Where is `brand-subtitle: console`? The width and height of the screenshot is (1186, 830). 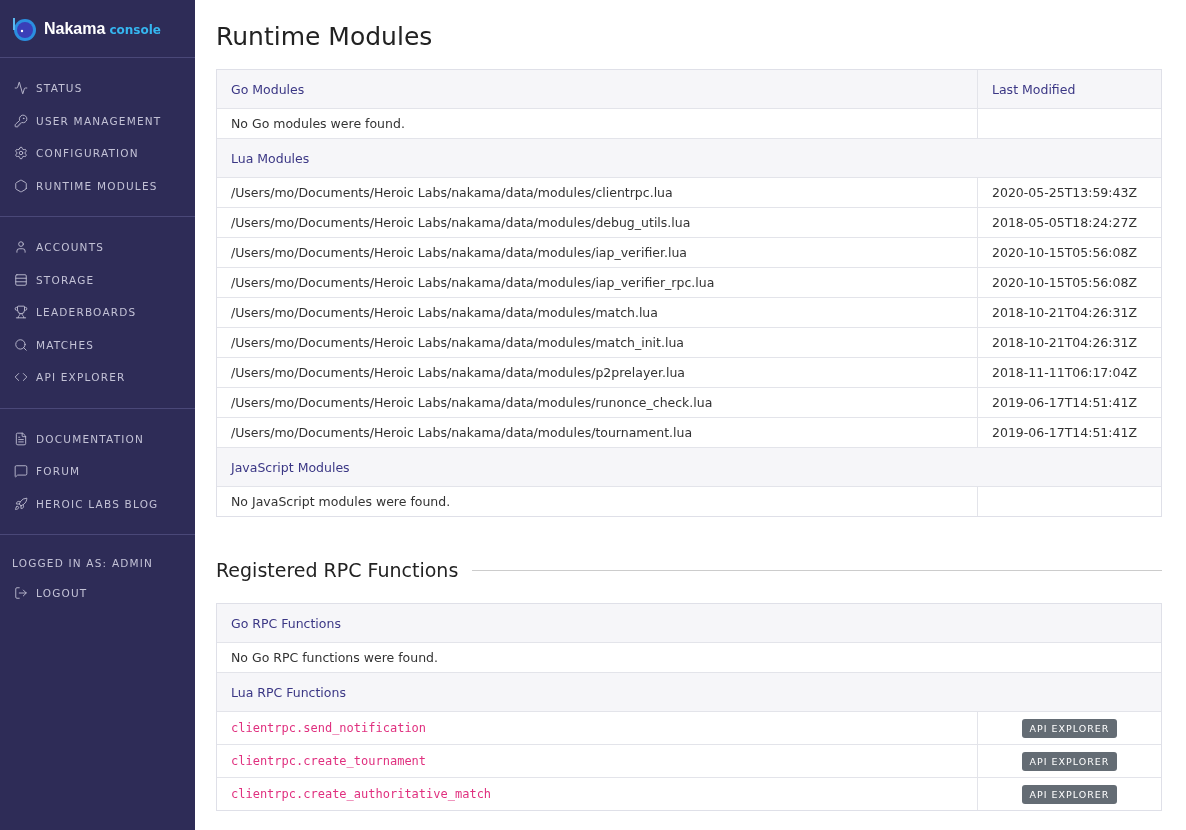
brand-subtitle: console is located at coordinates (135, 30).